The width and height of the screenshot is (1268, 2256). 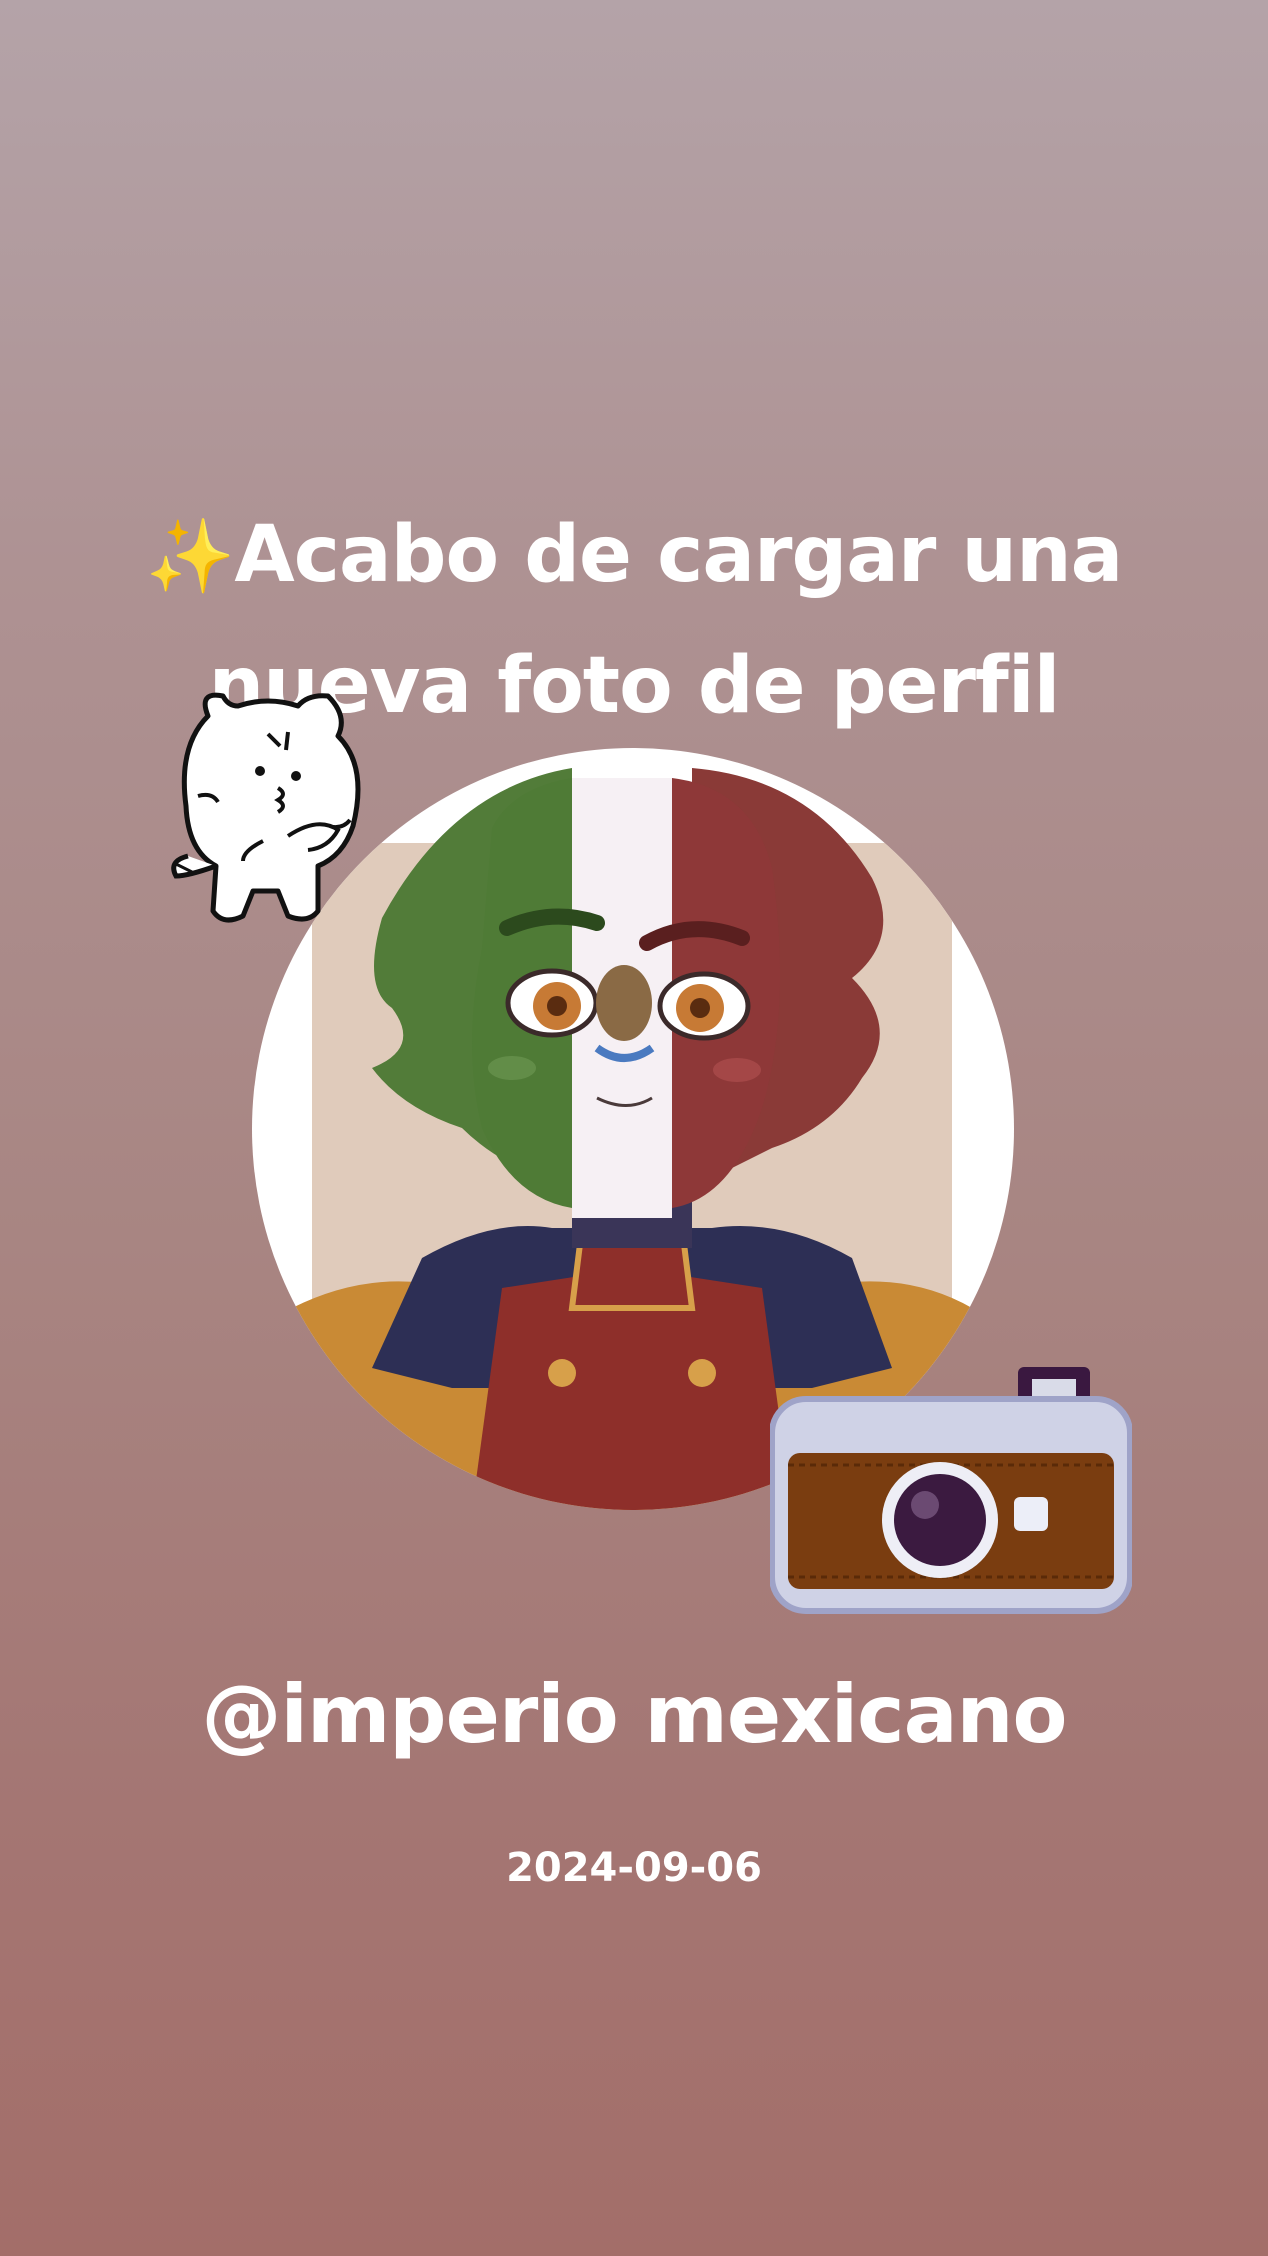 What do you see at coordinates (634, 1868) in the screenshot?
I see `upload-date: 2024-09-06` at bounding box center [634, 1868].